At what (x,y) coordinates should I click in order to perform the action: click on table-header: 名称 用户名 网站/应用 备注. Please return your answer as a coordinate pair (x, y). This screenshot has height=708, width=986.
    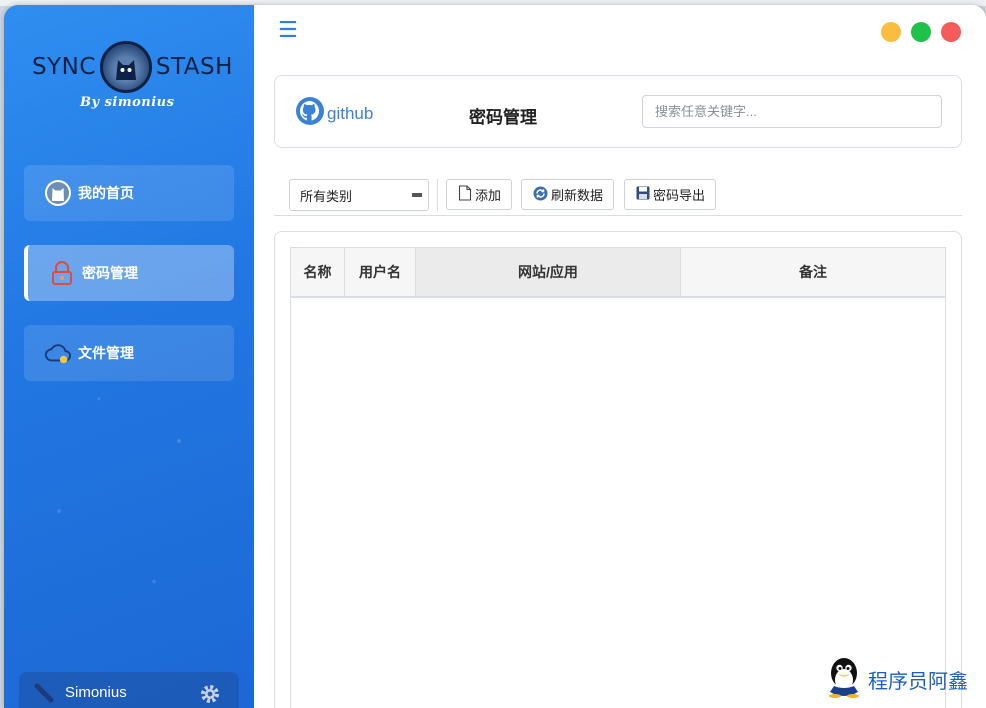
    Looking at the image, I should click on (618, 273).